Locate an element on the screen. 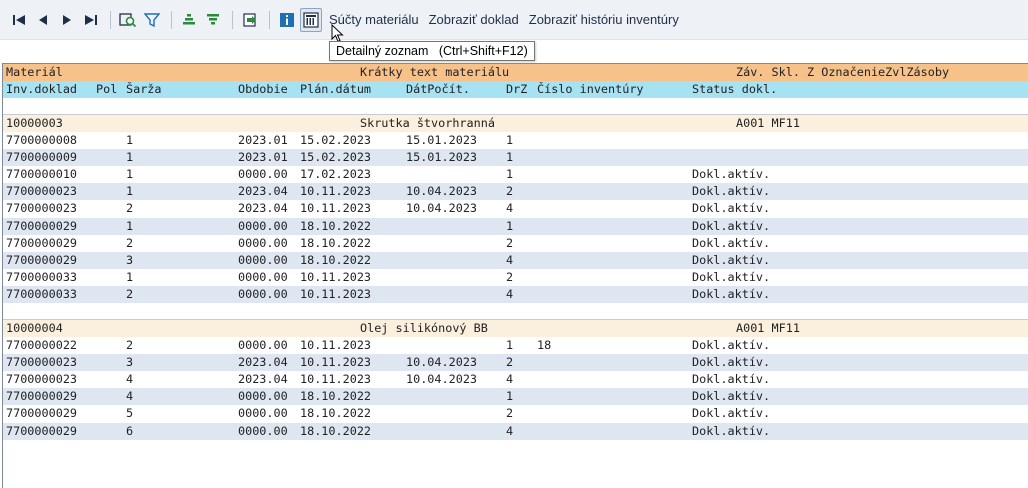 The width and height of the screenshot is (1028, 488). last-page-icon is located at coordinates (91, 19).